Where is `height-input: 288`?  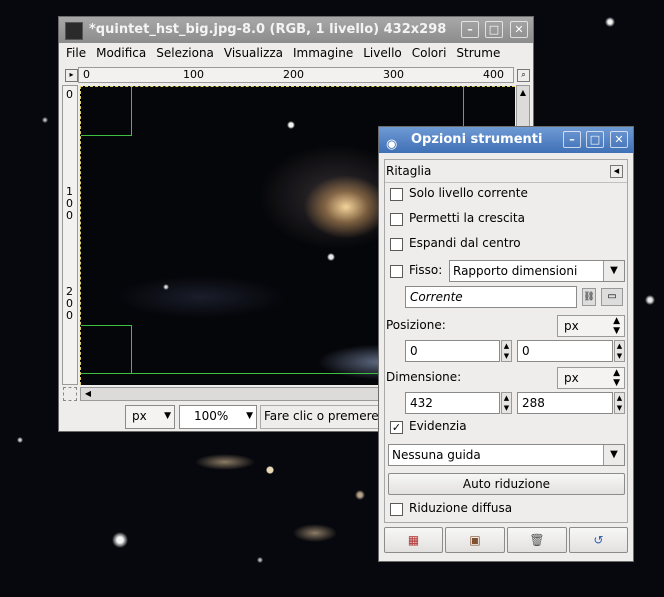 height-input: 288 is located at coordinates (565, 403).